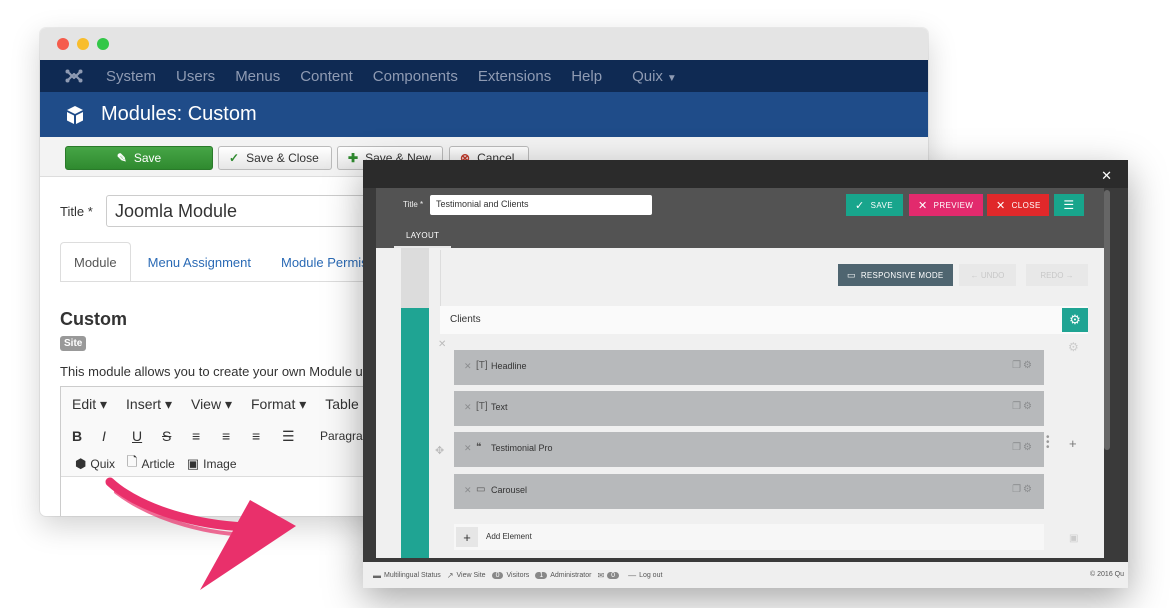  Describe the element at coordinates (199, 262) in the screenshot. I see `tab-menu-assignment: Menu Assignment` at that location.